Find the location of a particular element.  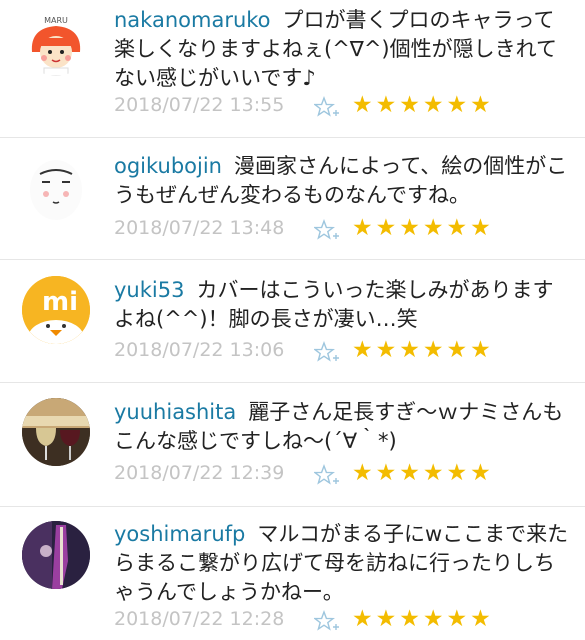

comment-meta: 2018/07/22 12:28 ★★★★★★ is located at coordinates (334, 621).